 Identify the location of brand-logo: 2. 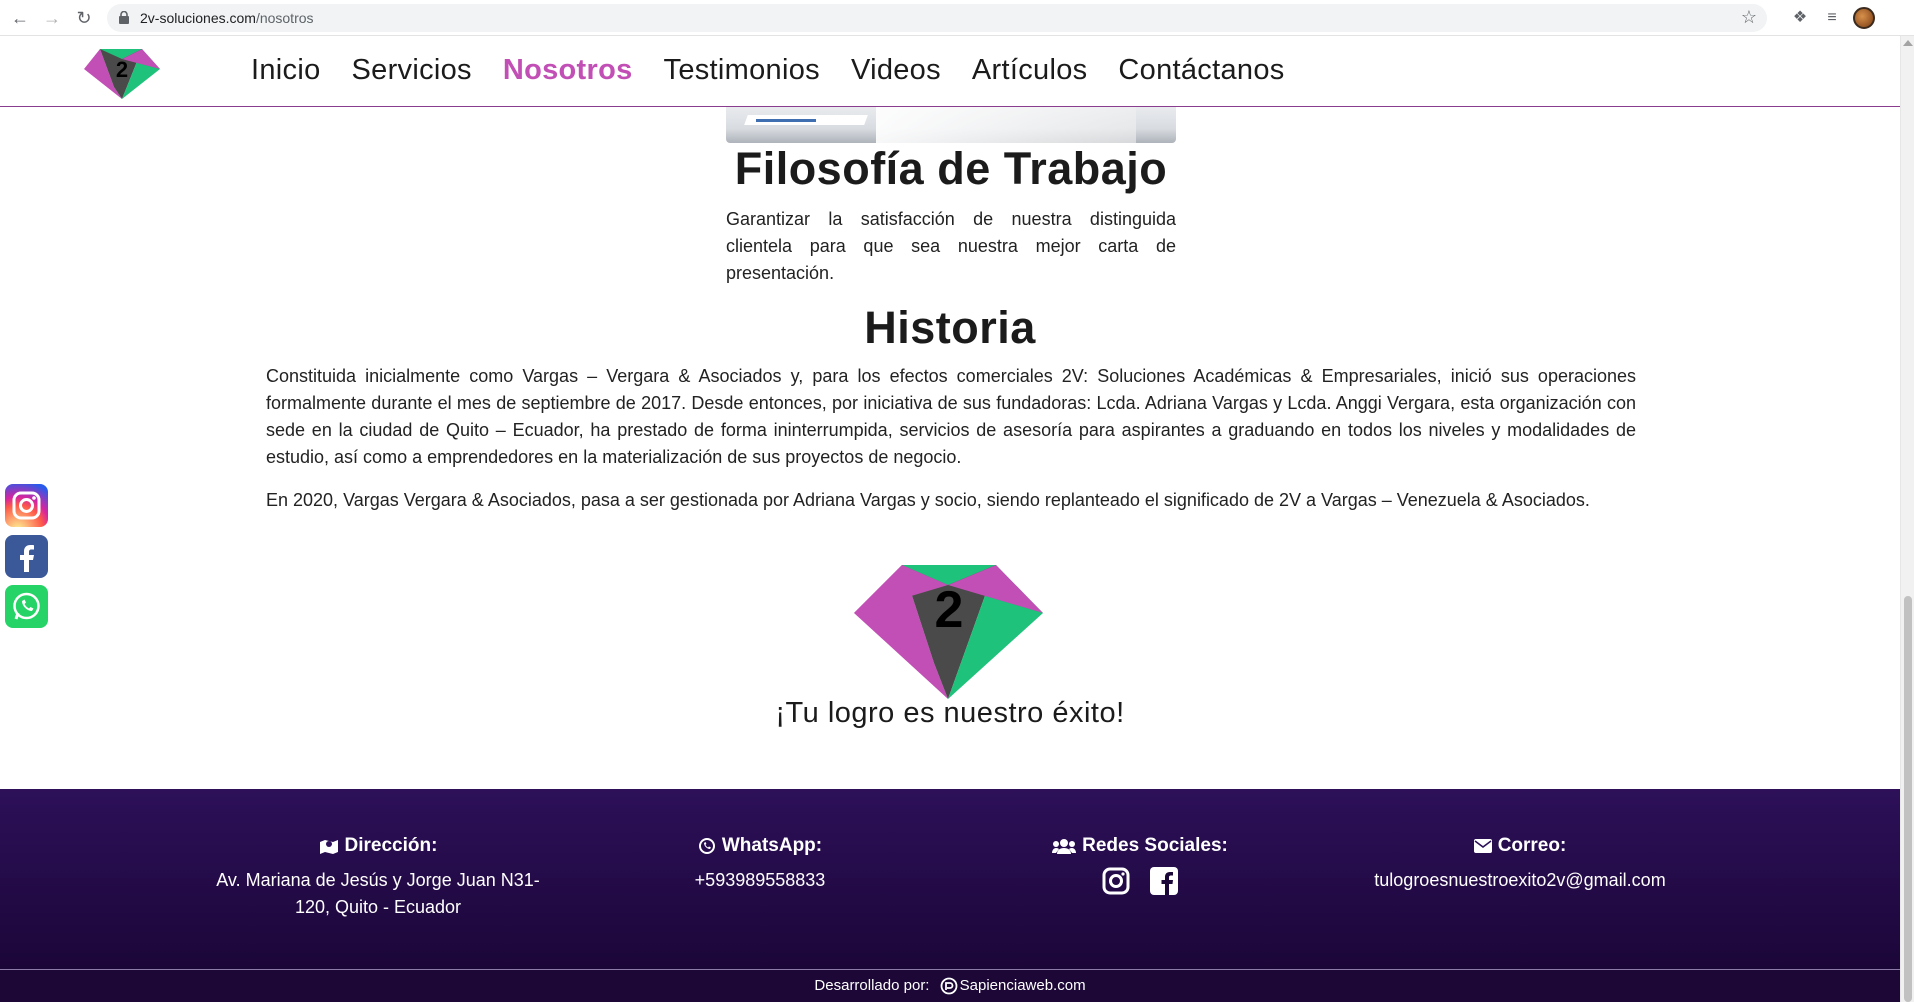
(948, 632).